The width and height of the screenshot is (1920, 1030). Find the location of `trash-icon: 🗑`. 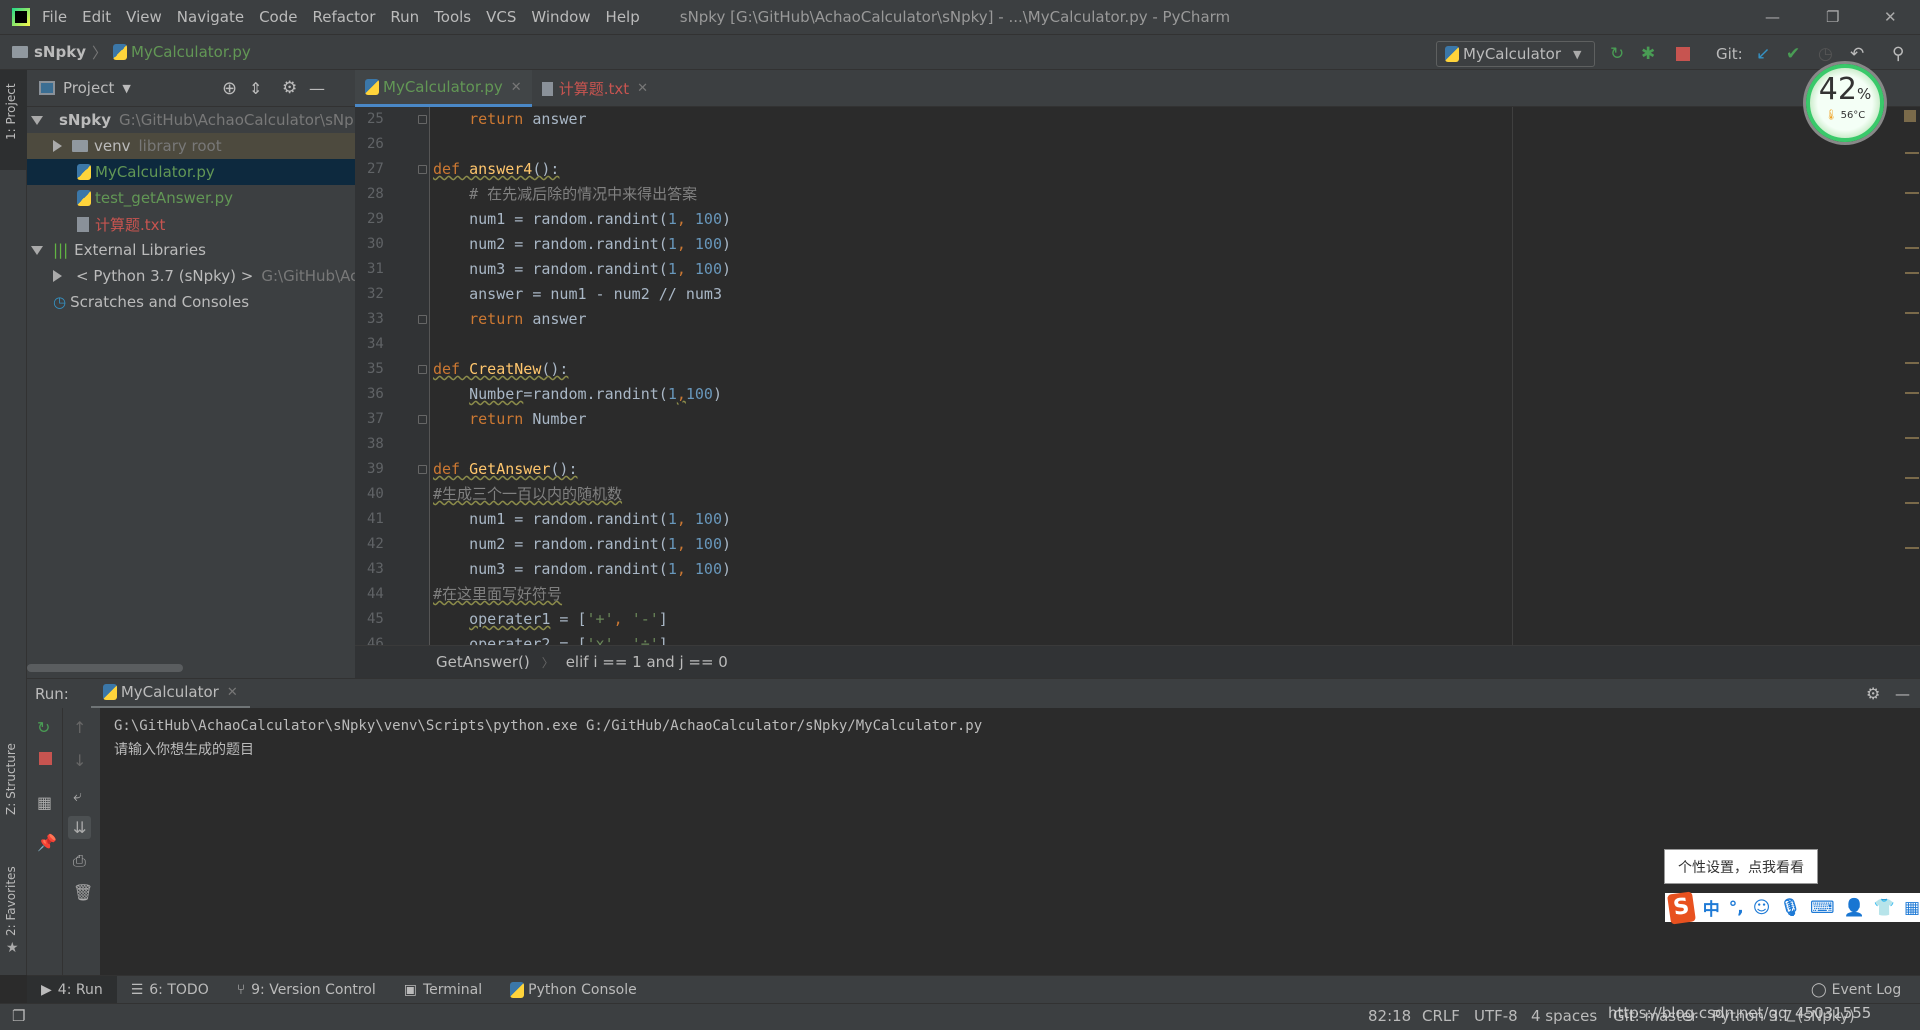

trash-icon: 🗑 is located at coordinates (83, 892).